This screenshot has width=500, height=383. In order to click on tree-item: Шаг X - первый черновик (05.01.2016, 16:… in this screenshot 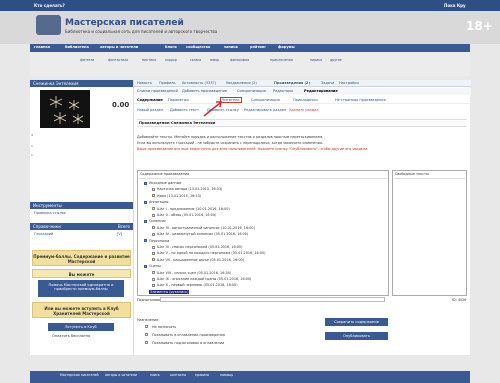, I will do `click(197, 285)`.